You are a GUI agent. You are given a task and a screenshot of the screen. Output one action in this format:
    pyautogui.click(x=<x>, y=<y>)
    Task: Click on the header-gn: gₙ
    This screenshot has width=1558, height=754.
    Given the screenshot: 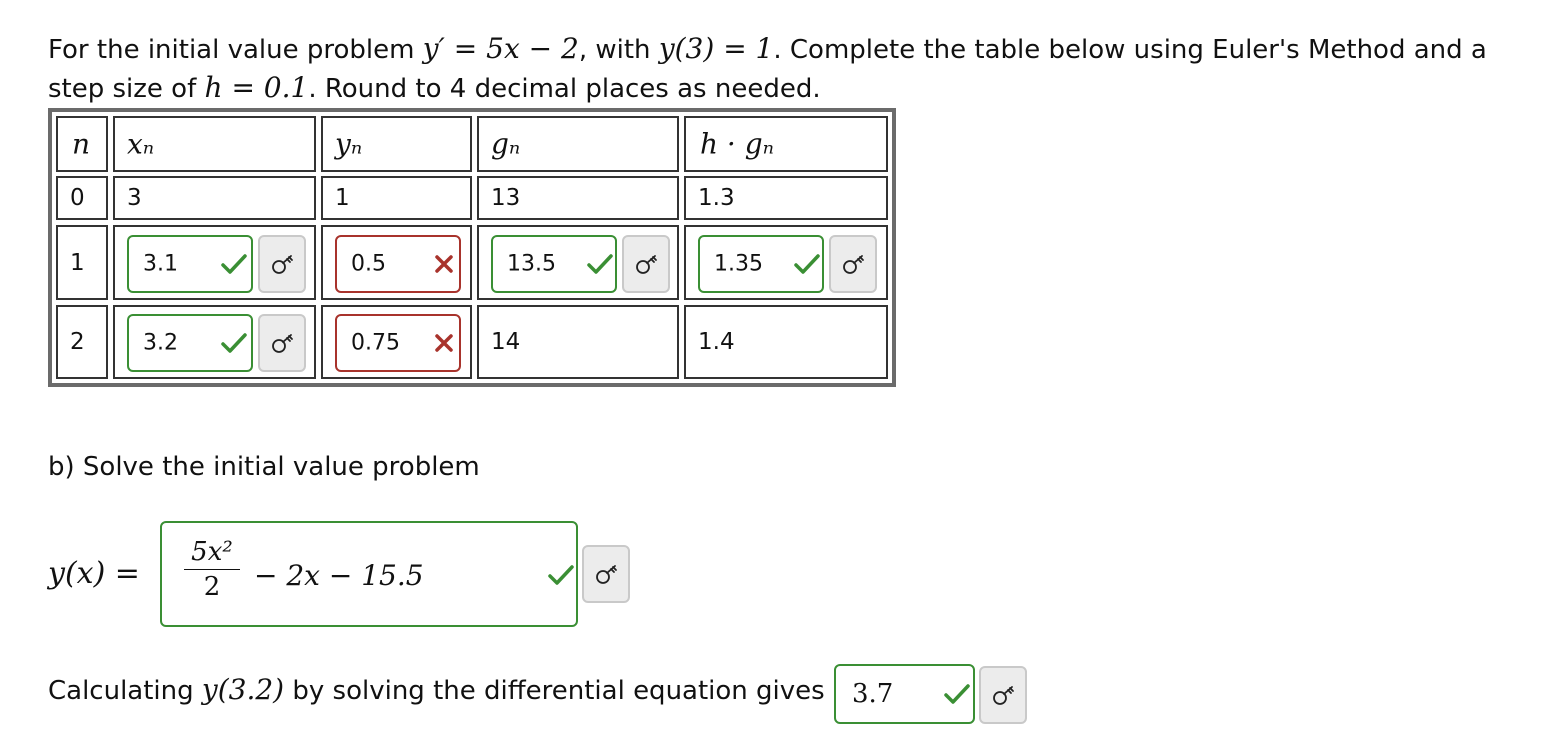 What is the action you would take?
    pyautogui.click(x=578, y=144)
    